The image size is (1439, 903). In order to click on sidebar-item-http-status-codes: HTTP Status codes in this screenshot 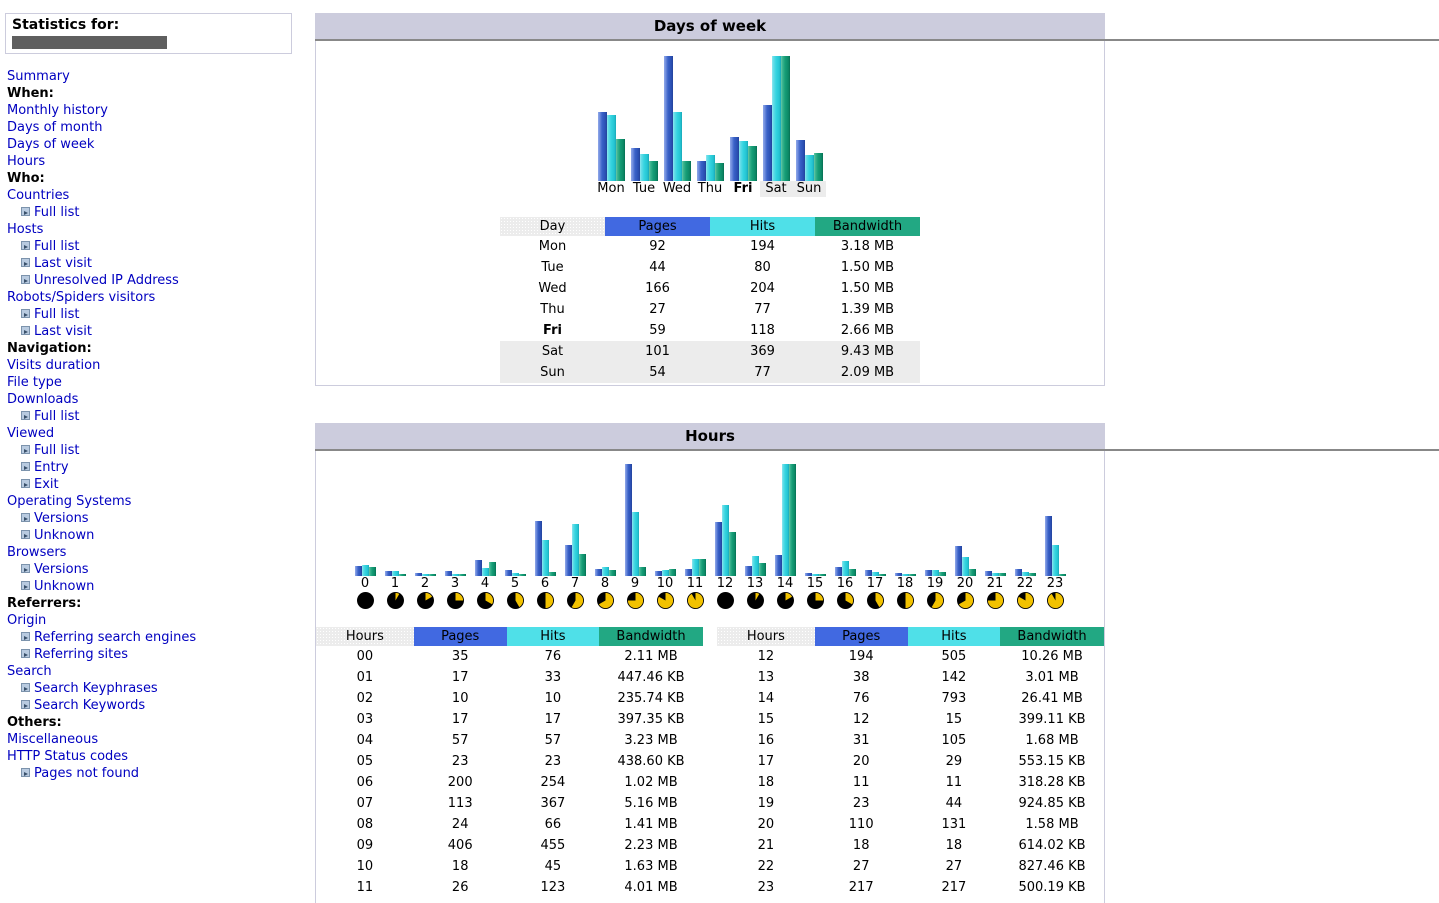, I will do `click(153, 756)`.